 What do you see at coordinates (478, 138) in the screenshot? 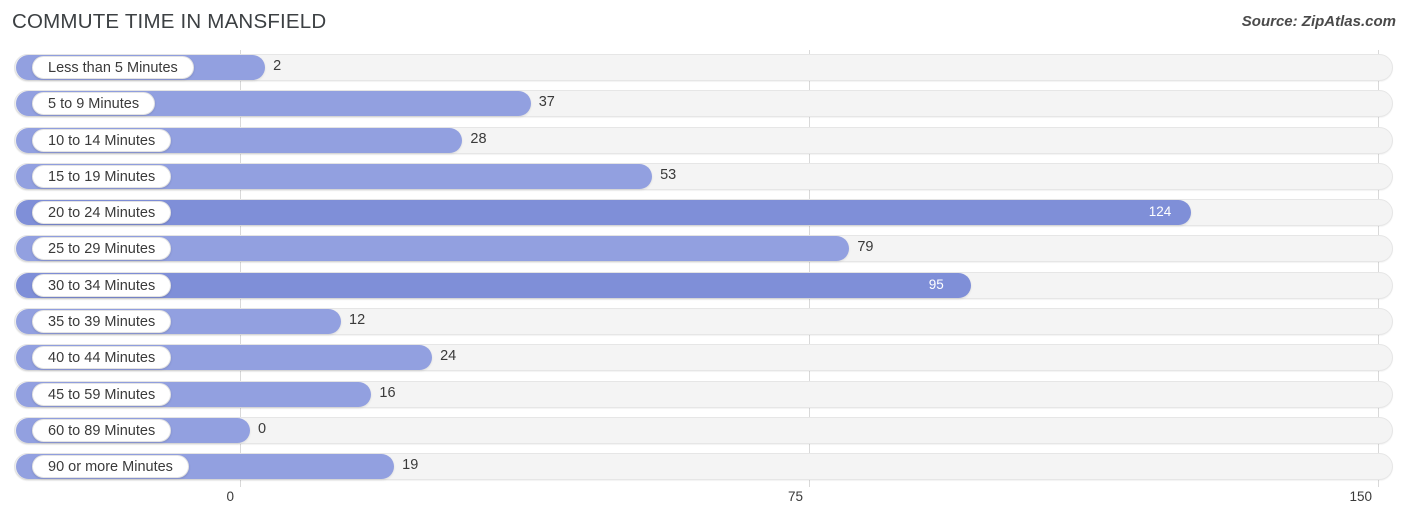
I see `bar-value-label: 28` at bounding box center [478, 138].